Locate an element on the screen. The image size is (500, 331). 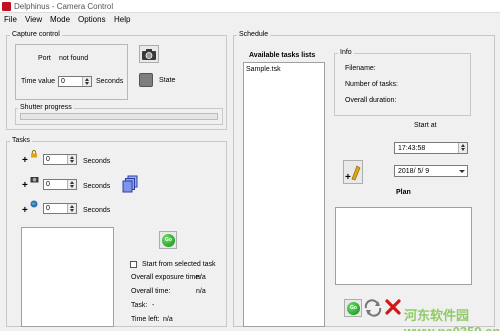
capture-settings-panel is located at coordinates (71, 72).